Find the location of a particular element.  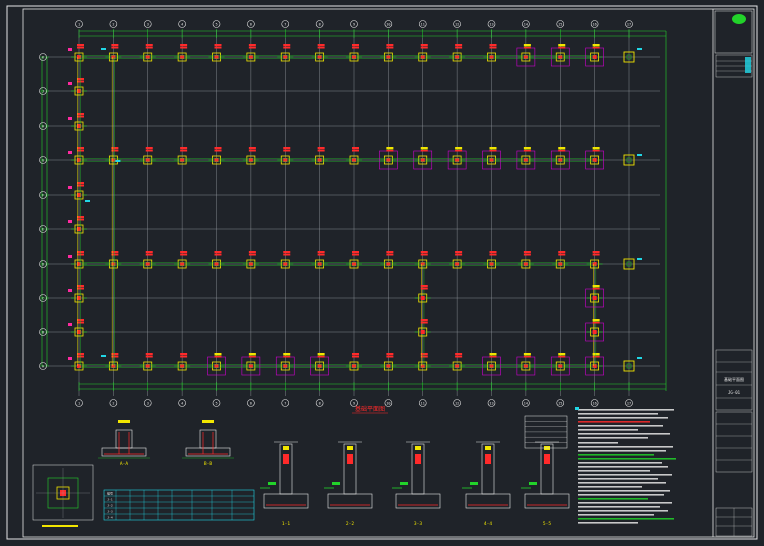

axis-label-bottom: 11 is located at coordinates (423, 404).